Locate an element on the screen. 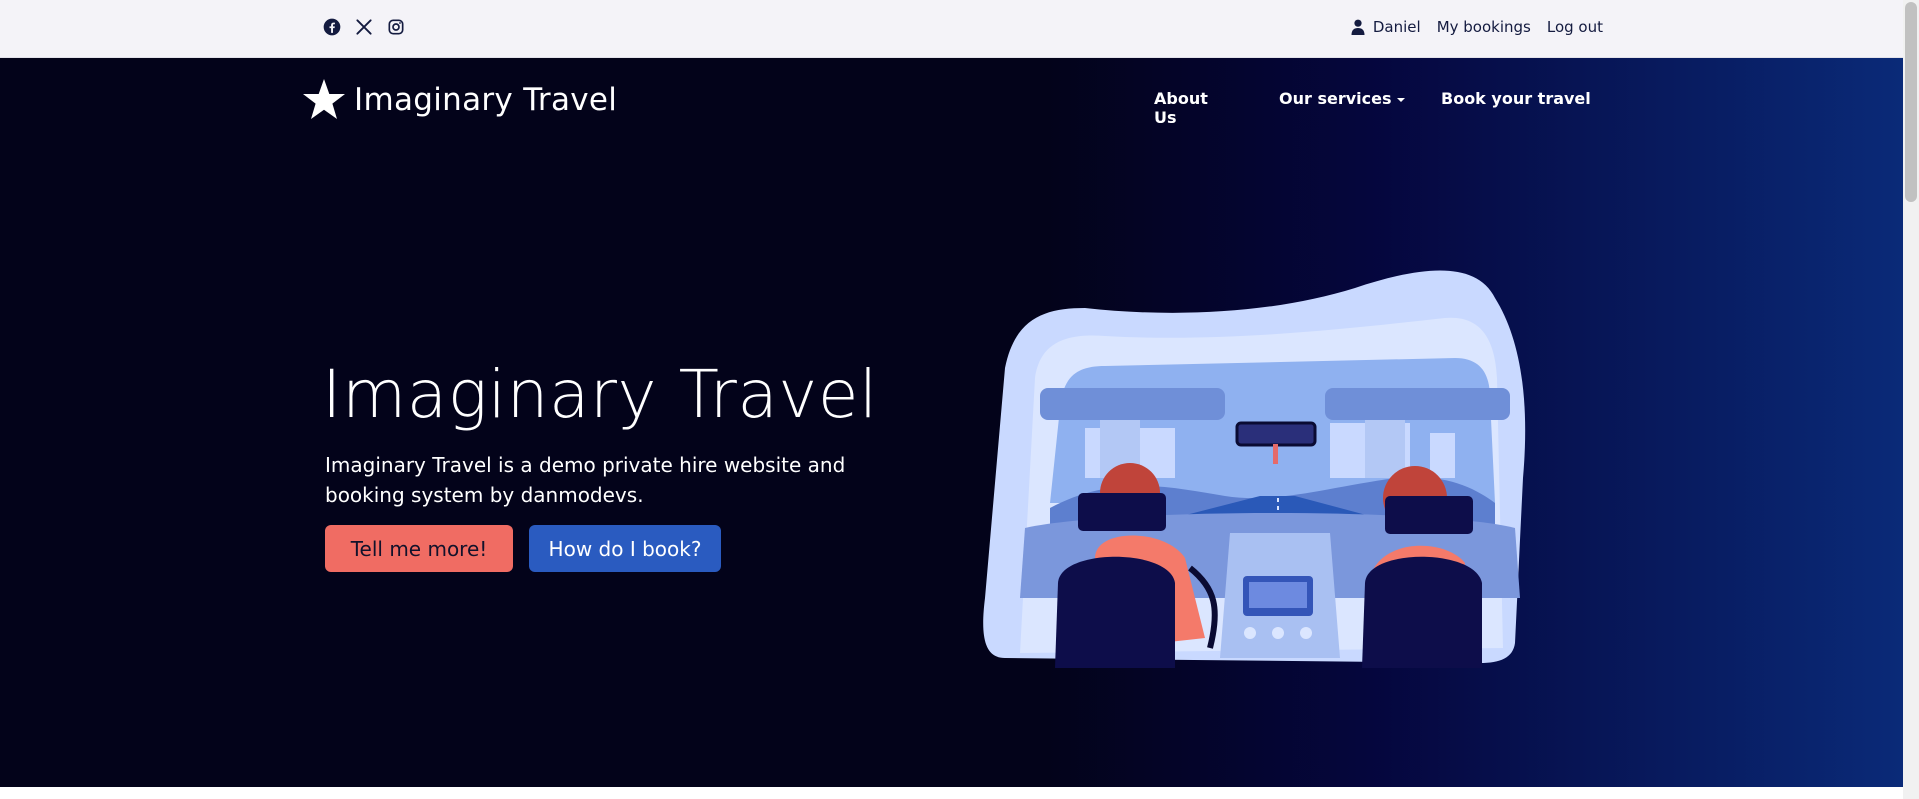  scrollbar is located at coordinates (1911, 399).